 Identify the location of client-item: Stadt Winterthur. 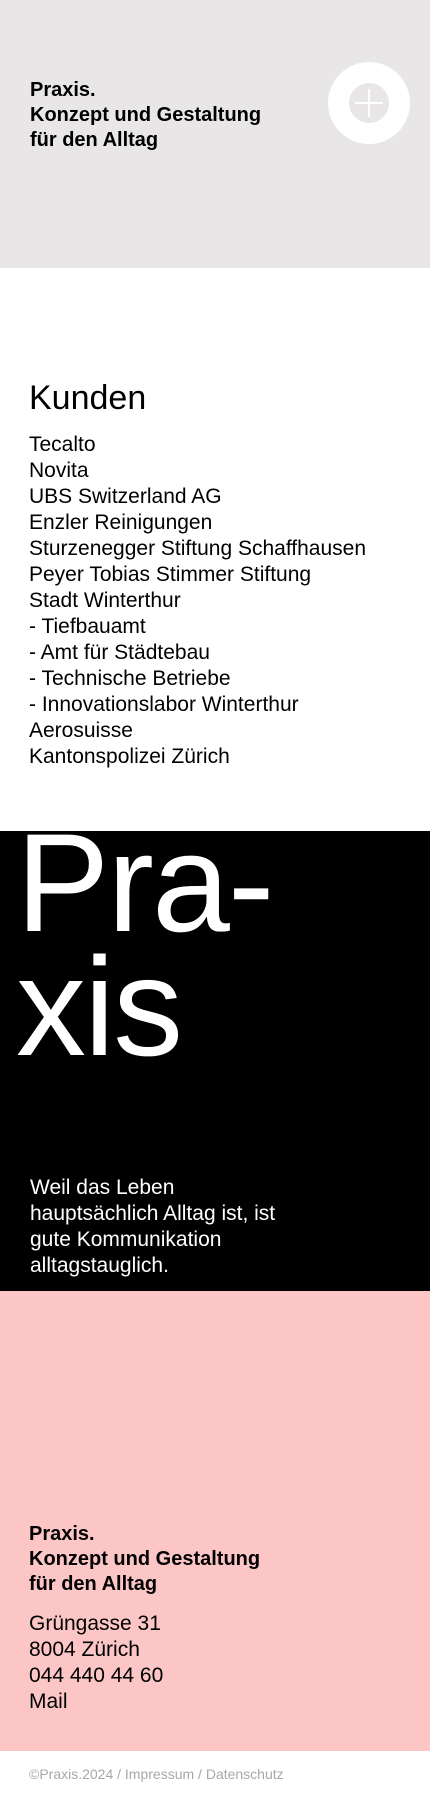
(105, 600).